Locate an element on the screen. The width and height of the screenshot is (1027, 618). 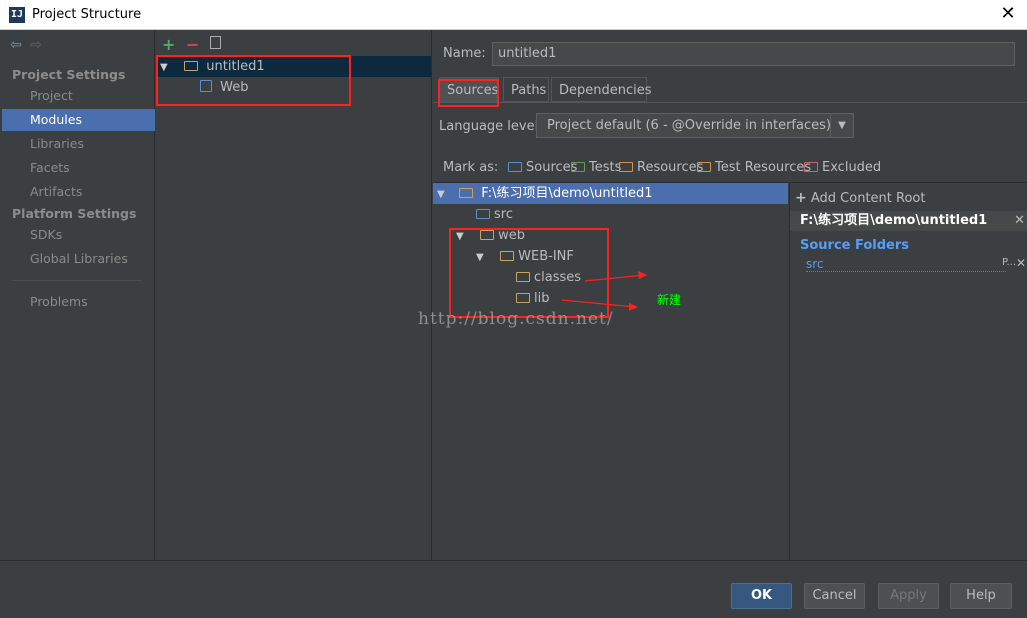
resources-folder-icon is located at coordinates (626, 167).